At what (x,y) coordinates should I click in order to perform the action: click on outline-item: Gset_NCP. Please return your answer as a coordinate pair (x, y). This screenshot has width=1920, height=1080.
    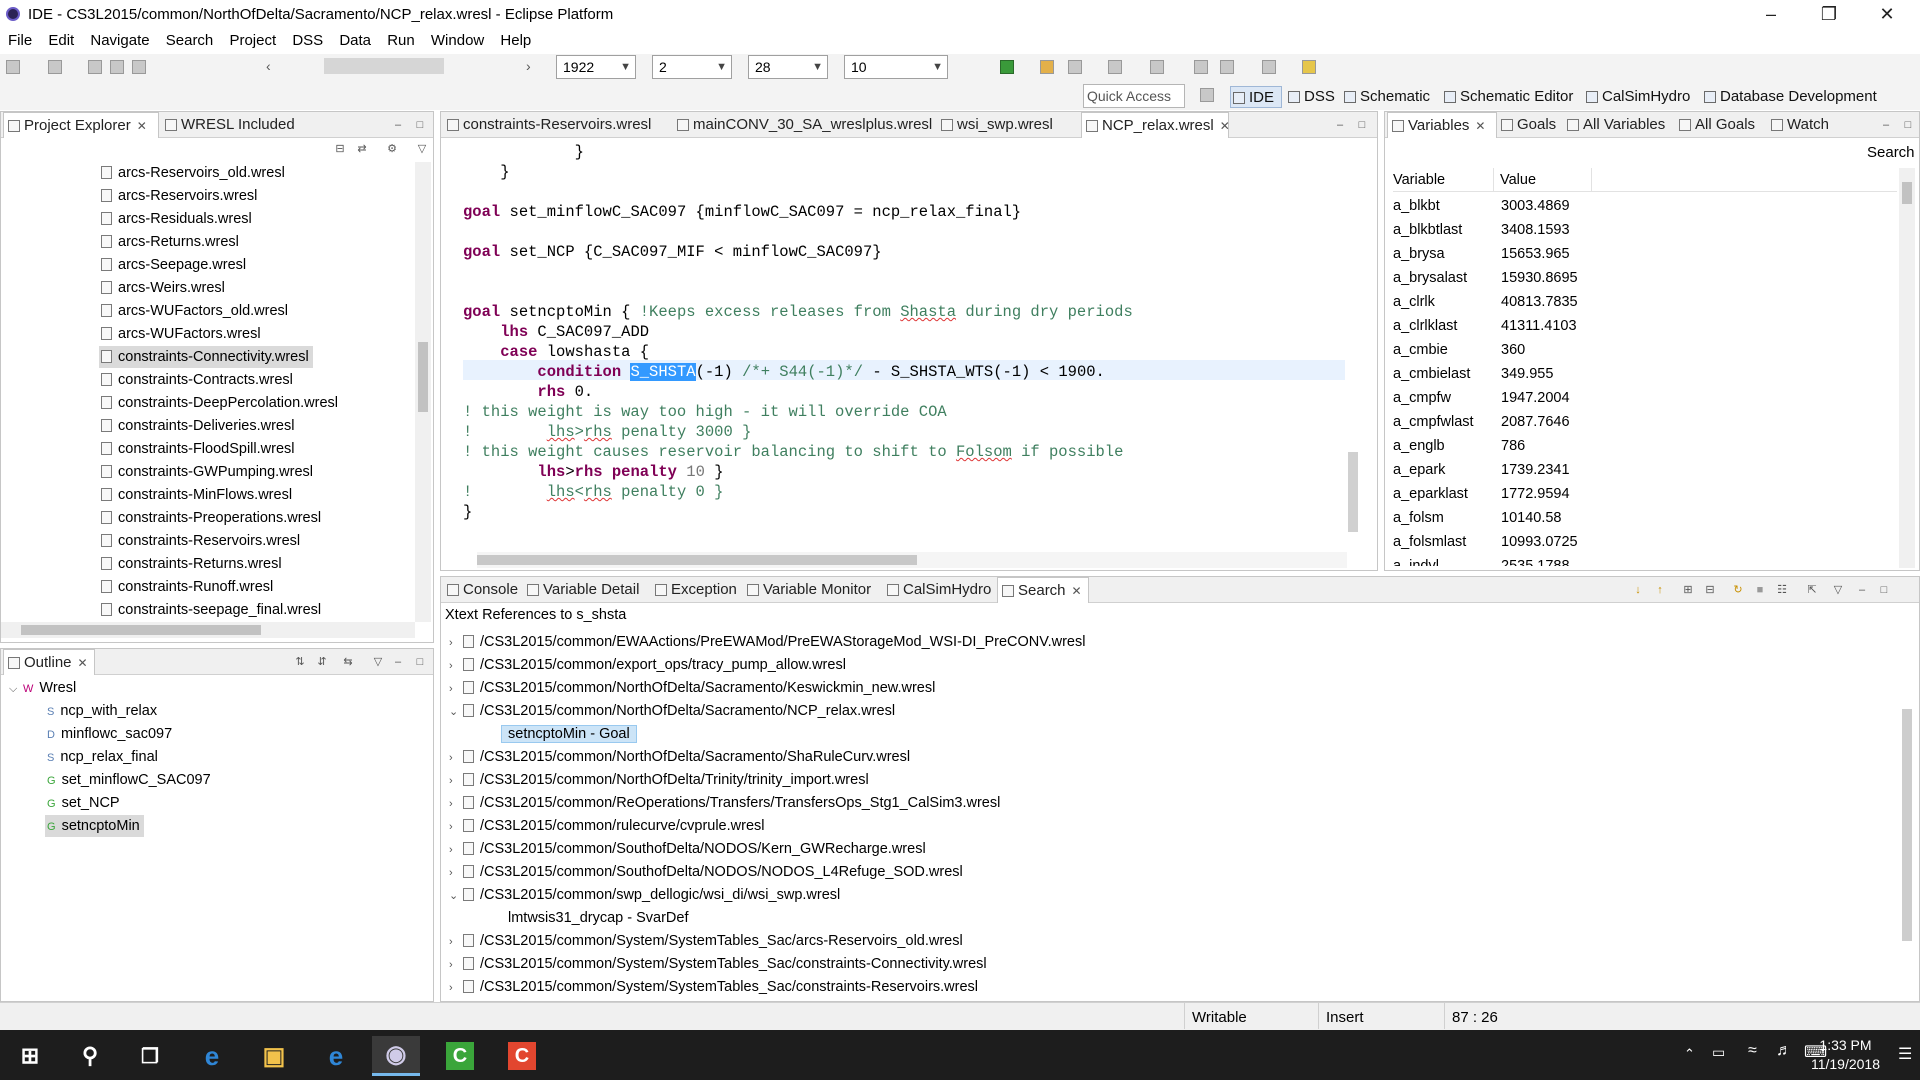
    Looking at the image, I should click on (84, 803).